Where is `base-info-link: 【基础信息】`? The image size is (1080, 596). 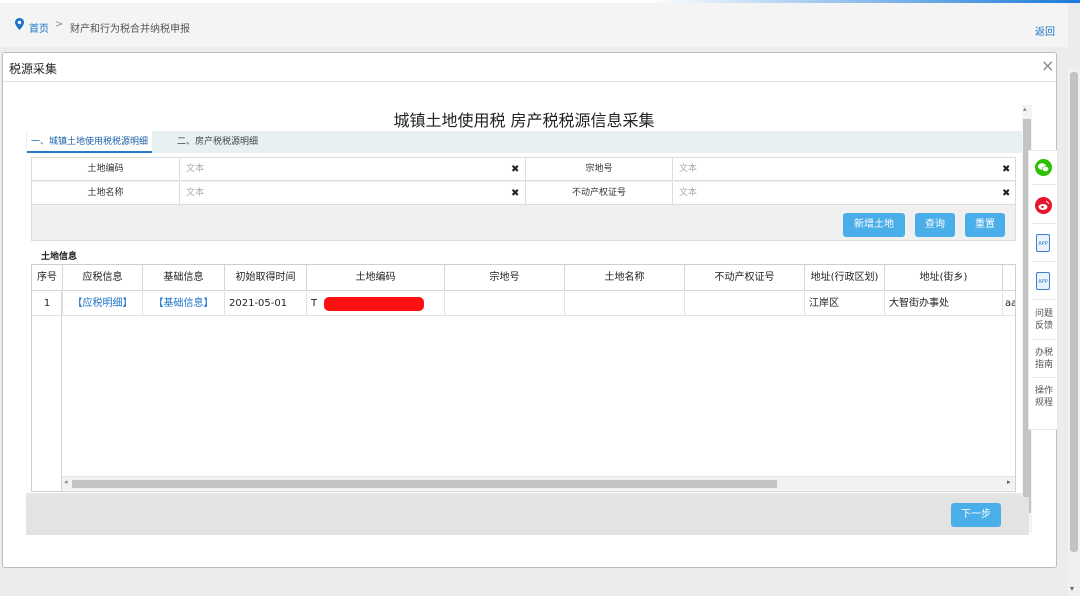
base-info-link: 【基础信息】 is located at coordinates (184, 304).